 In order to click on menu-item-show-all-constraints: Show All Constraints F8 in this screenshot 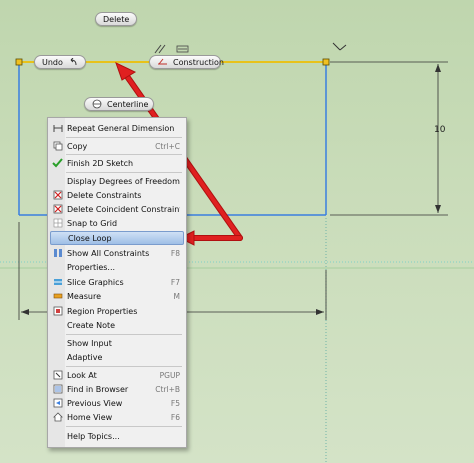, I will do `click(117, 253)`.